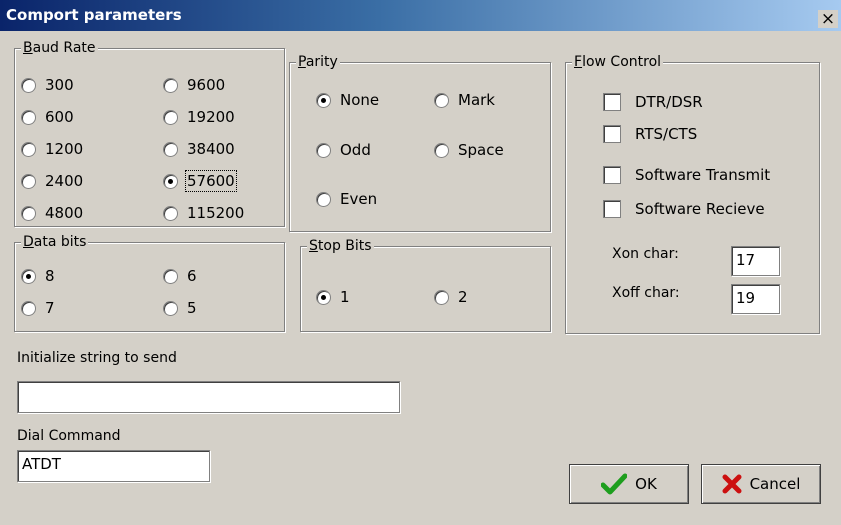 The image size is (841, 525). What do you see at coordinates (52, 181) in the screenshot?
I see `baud-2400-radio: 2400` at bounding box center [52, 181].